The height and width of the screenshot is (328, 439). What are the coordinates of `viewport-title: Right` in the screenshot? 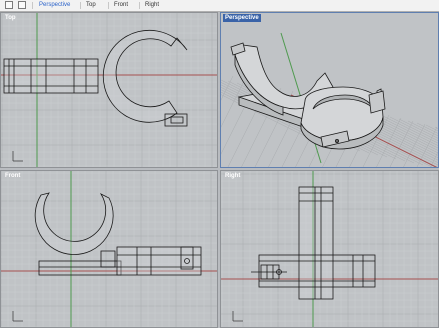 It's located at (233, 176).